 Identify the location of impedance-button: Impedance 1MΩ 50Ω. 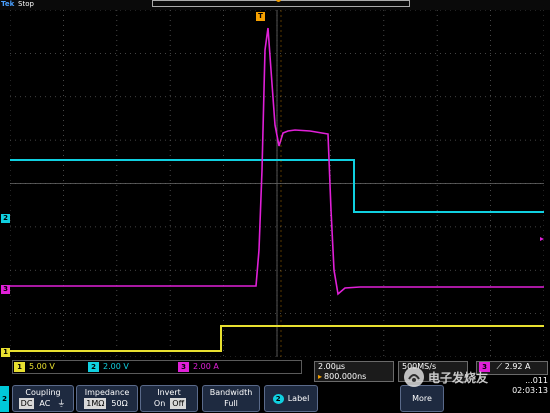
(107, 398).